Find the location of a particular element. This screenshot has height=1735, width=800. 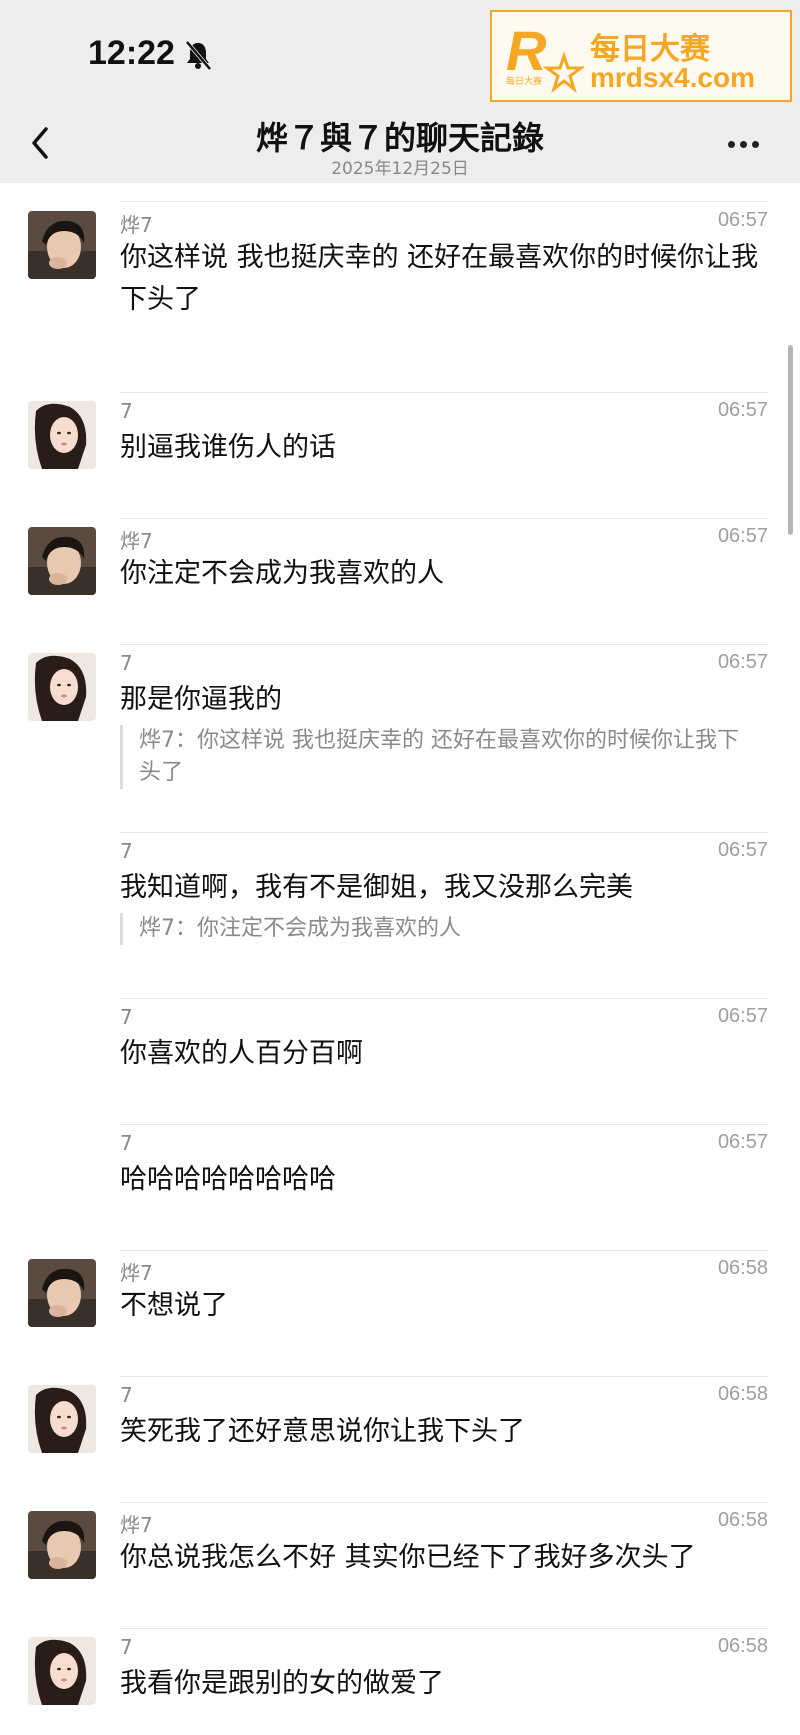

message-text: 哈哈哈哈哈哈哈哈 is located at coordinates (228, 1179).